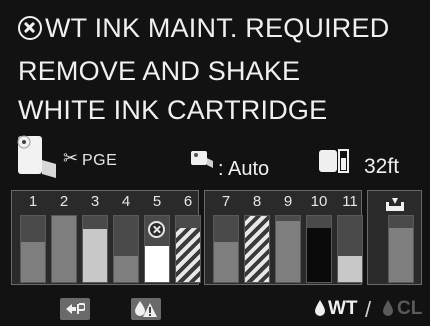 The height and width of the screenshot is (326, 430). I want to click on error-title: WT INK MAINT. REQUIRED, so click(217, 28).